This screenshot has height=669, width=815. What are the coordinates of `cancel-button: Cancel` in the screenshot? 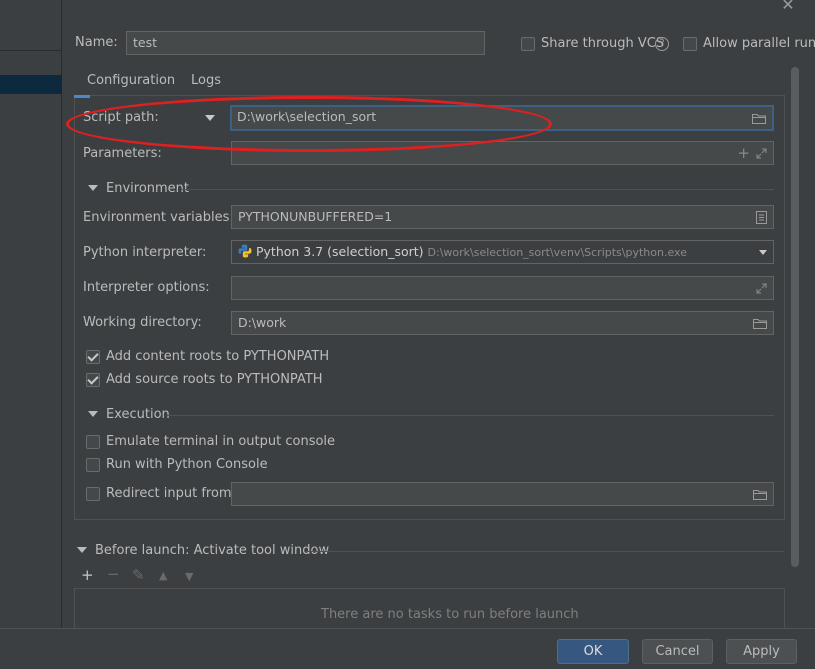 It's located at (677, 651).